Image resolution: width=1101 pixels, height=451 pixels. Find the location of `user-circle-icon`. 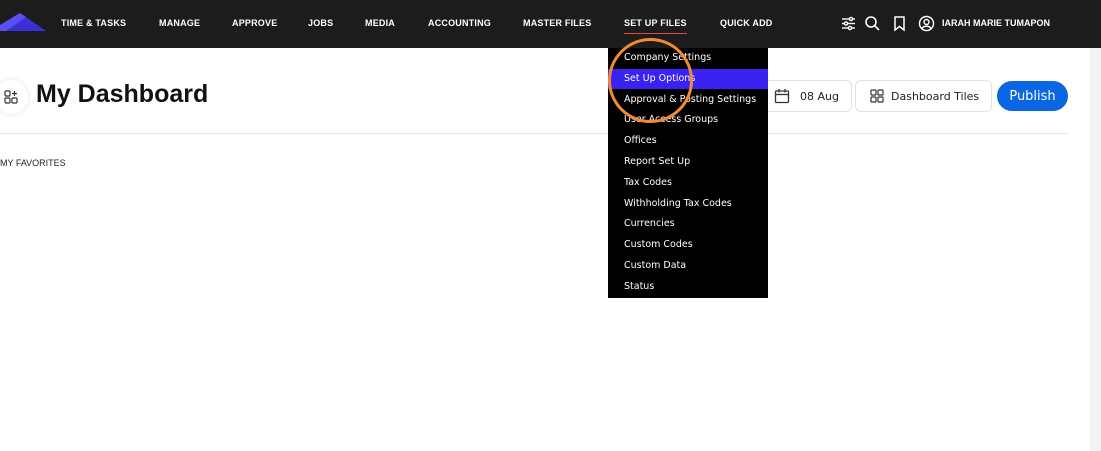

user-circle-icon is located at coordinates (926, 23).